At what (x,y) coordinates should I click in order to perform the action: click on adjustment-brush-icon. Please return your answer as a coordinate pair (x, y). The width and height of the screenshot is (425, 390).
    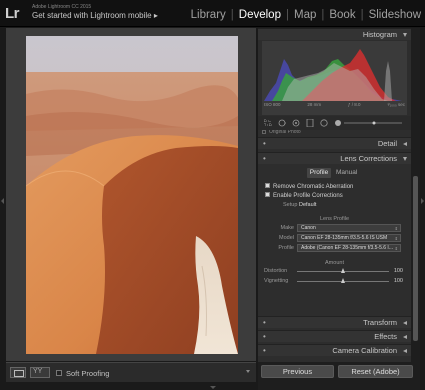
    Looking at the image, I should click on (369, 123).